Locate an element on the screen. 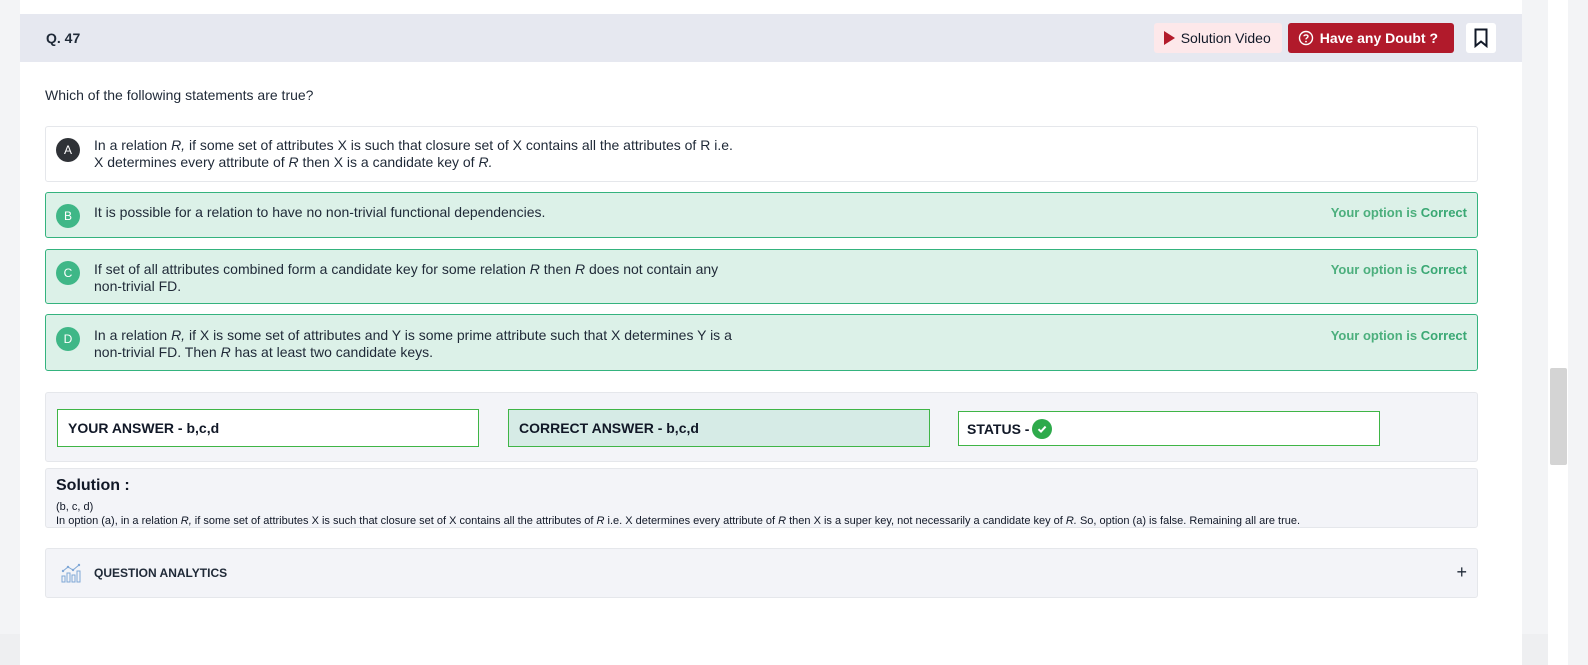 Image resolution: width=1588 pixels, height=665 pixels. question-analytics-toggle: QUESTION ANALYTICS + is located at coordinates (761, 573).